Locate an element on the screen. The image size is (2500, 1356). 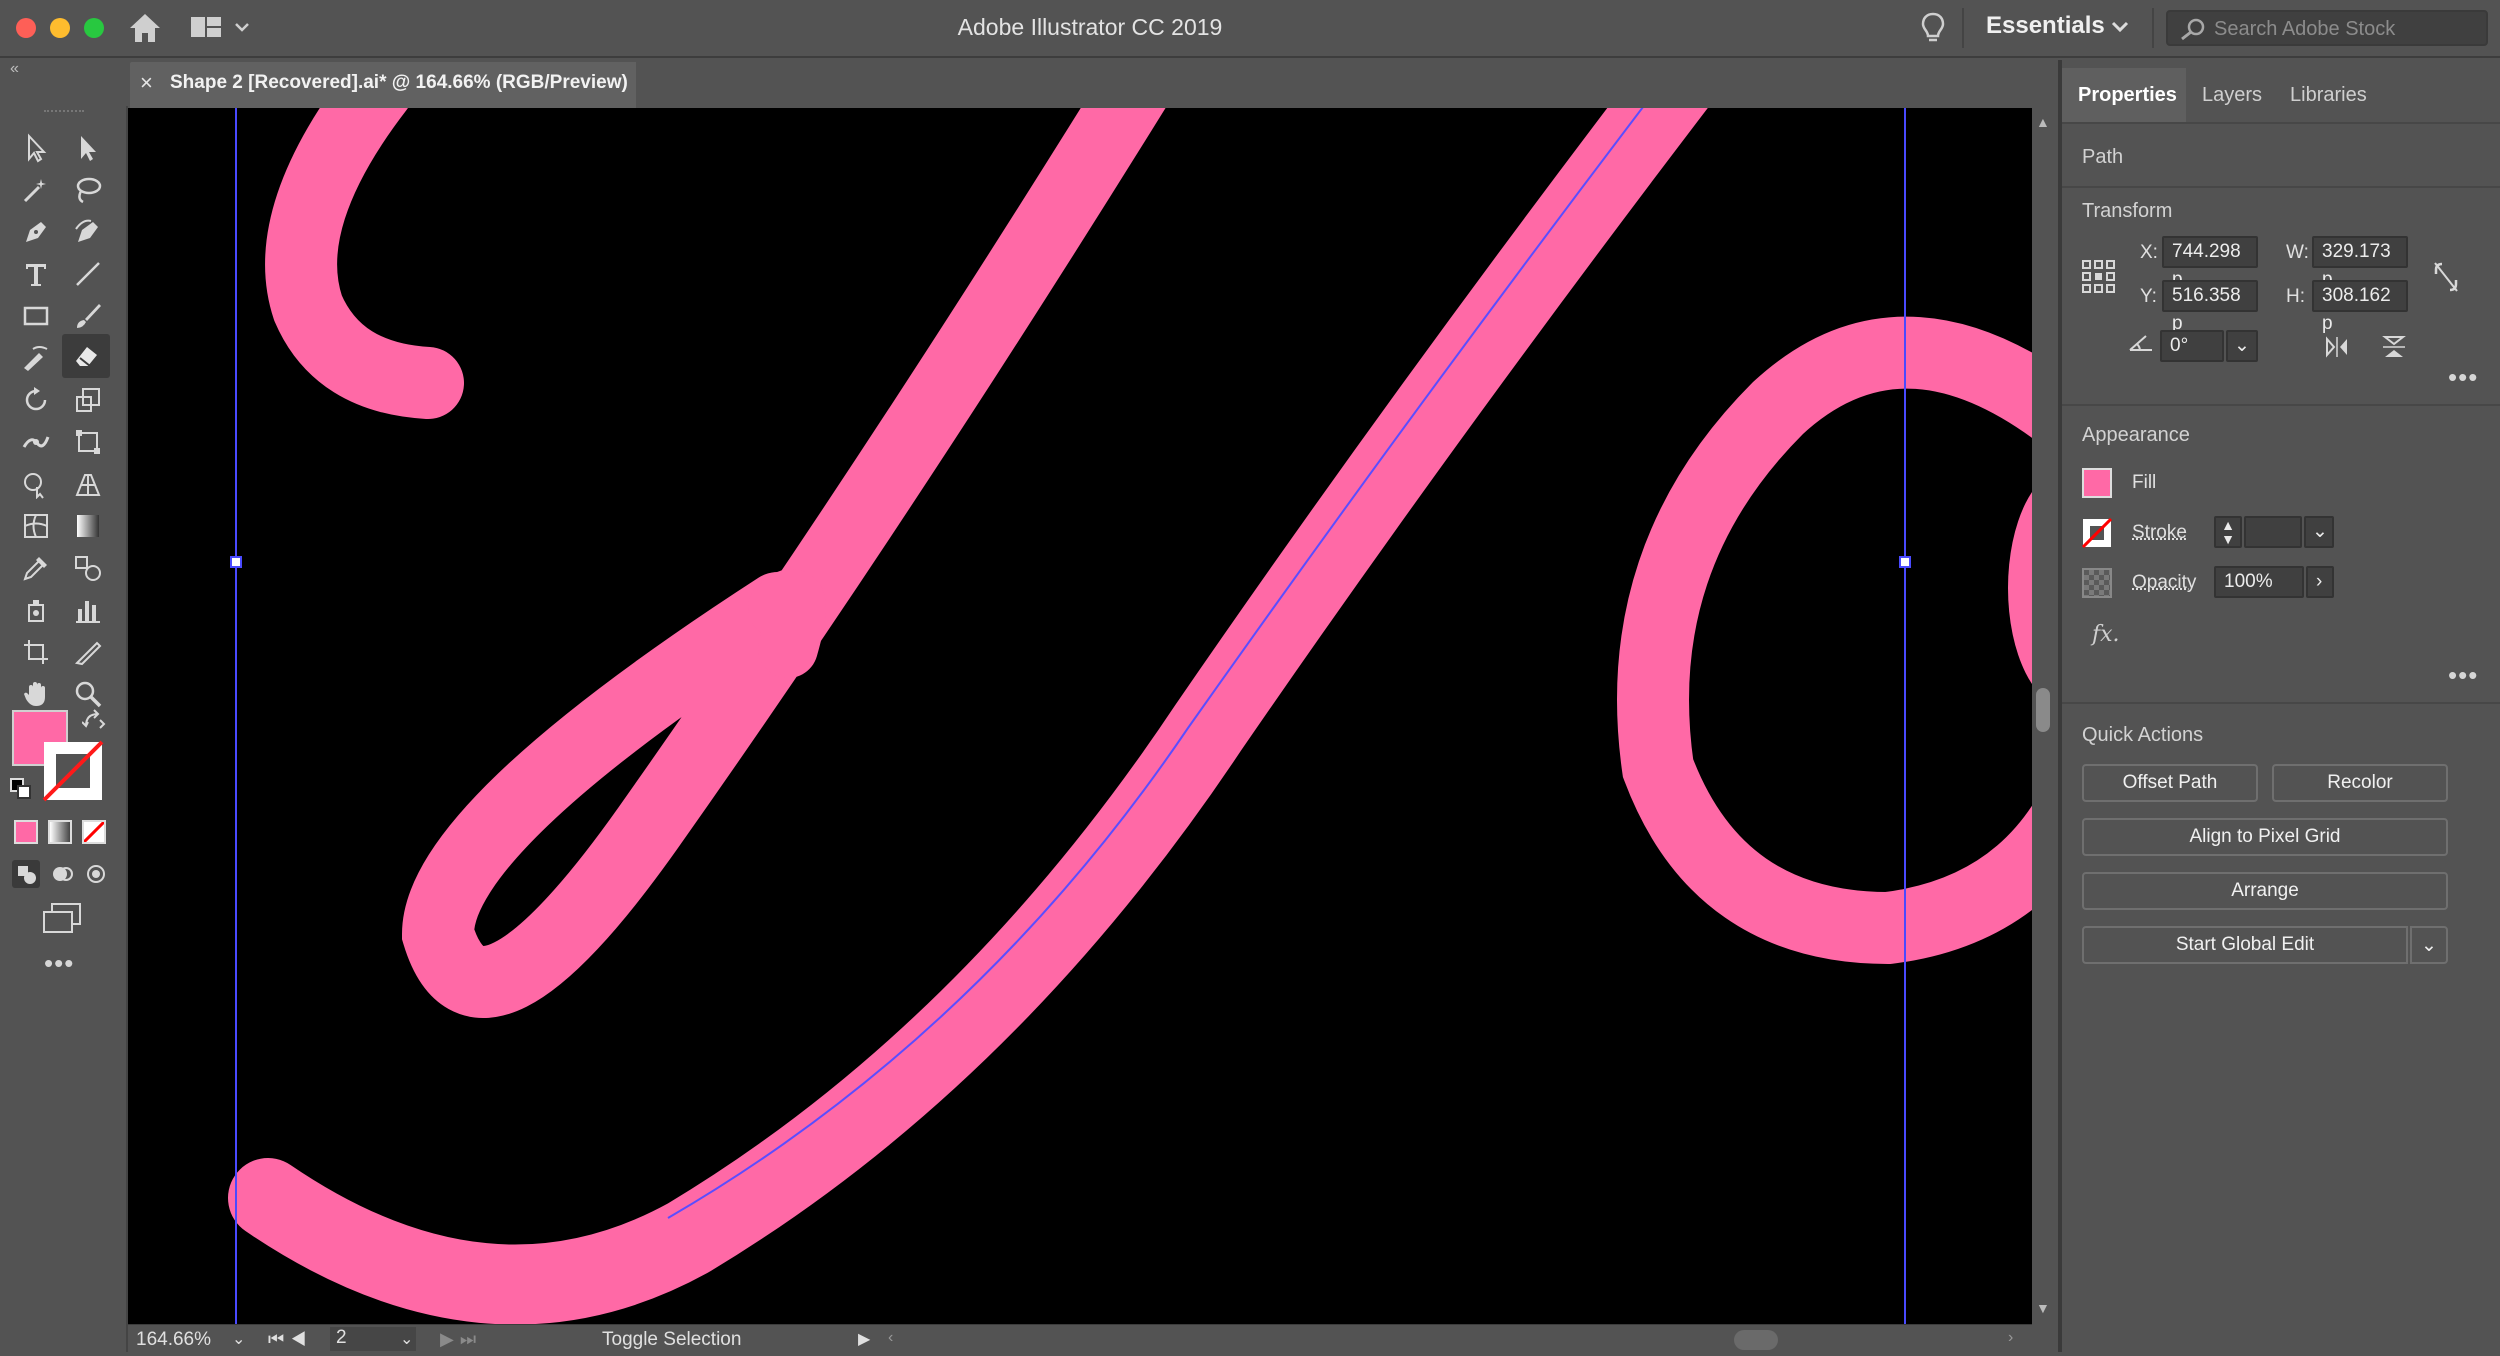
slice-tool-icon is located at coordinates (88, 652).